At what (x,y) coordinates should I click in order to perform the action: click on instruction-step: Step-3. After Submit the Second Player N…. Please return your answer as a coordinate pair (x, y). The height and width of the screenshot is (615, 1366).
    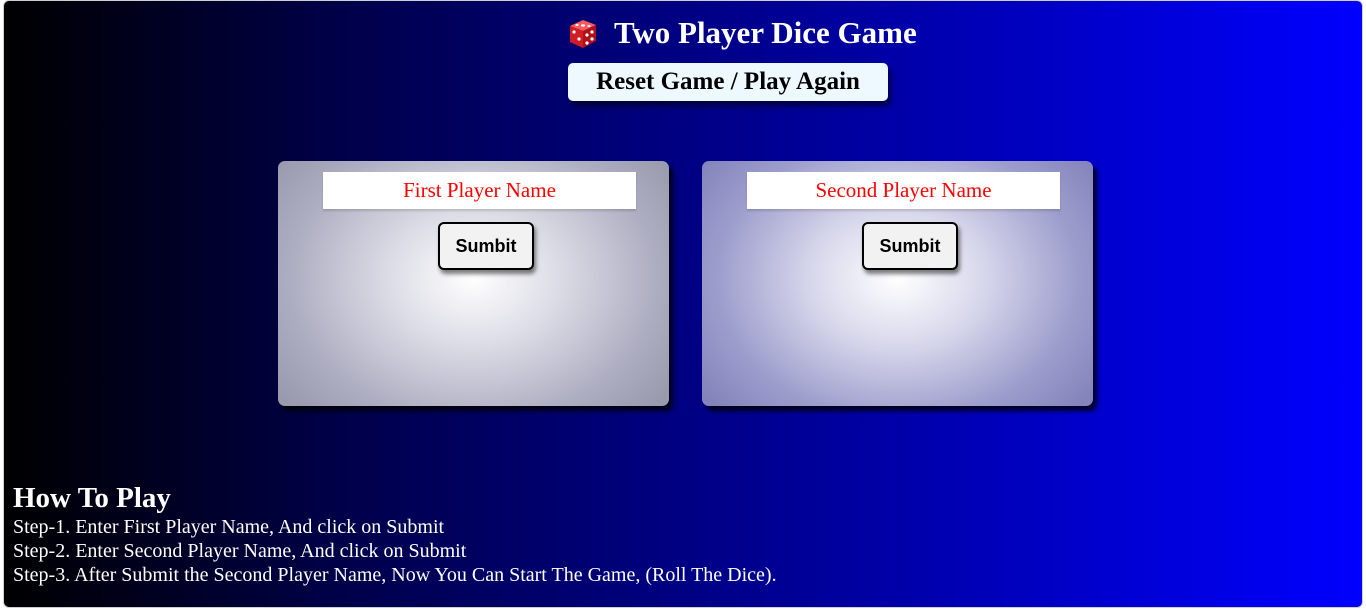
    Looking at the image, I should click on (395, 575).